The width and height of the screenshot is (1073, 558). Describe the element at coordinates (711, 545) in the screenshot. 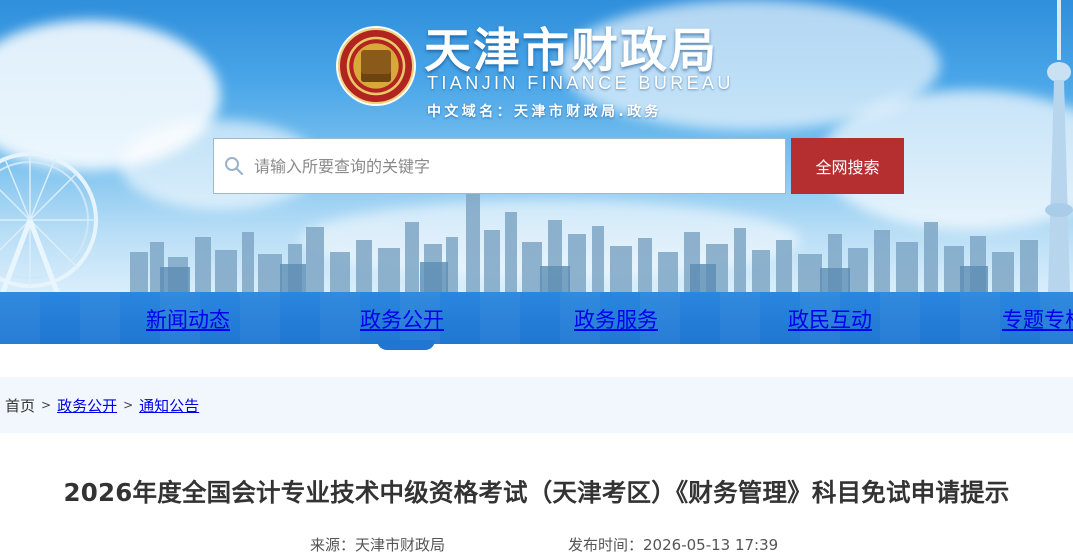

I see `date-value: 2026-05-13 17:39` at that location.